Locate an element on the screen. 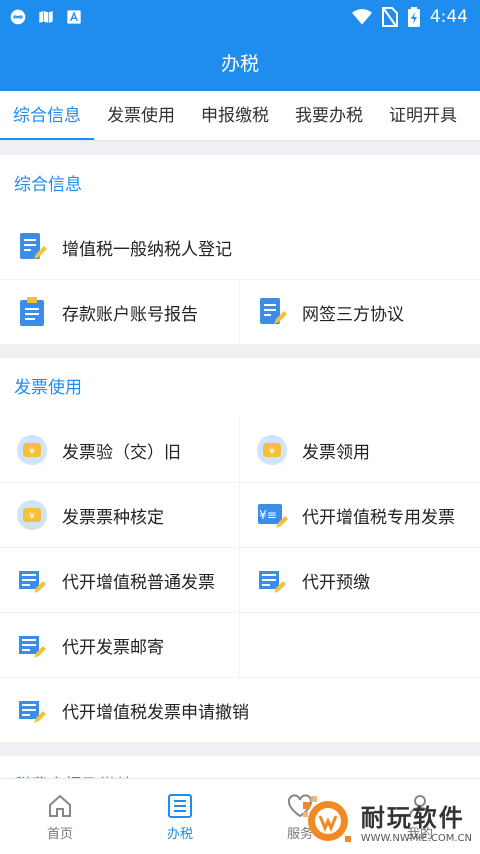 The height and width of the screenshot is (854, 480). watermark: 耐玩软件 WWW.NWMIE.COM.CN is located at coordinates (386, 821).